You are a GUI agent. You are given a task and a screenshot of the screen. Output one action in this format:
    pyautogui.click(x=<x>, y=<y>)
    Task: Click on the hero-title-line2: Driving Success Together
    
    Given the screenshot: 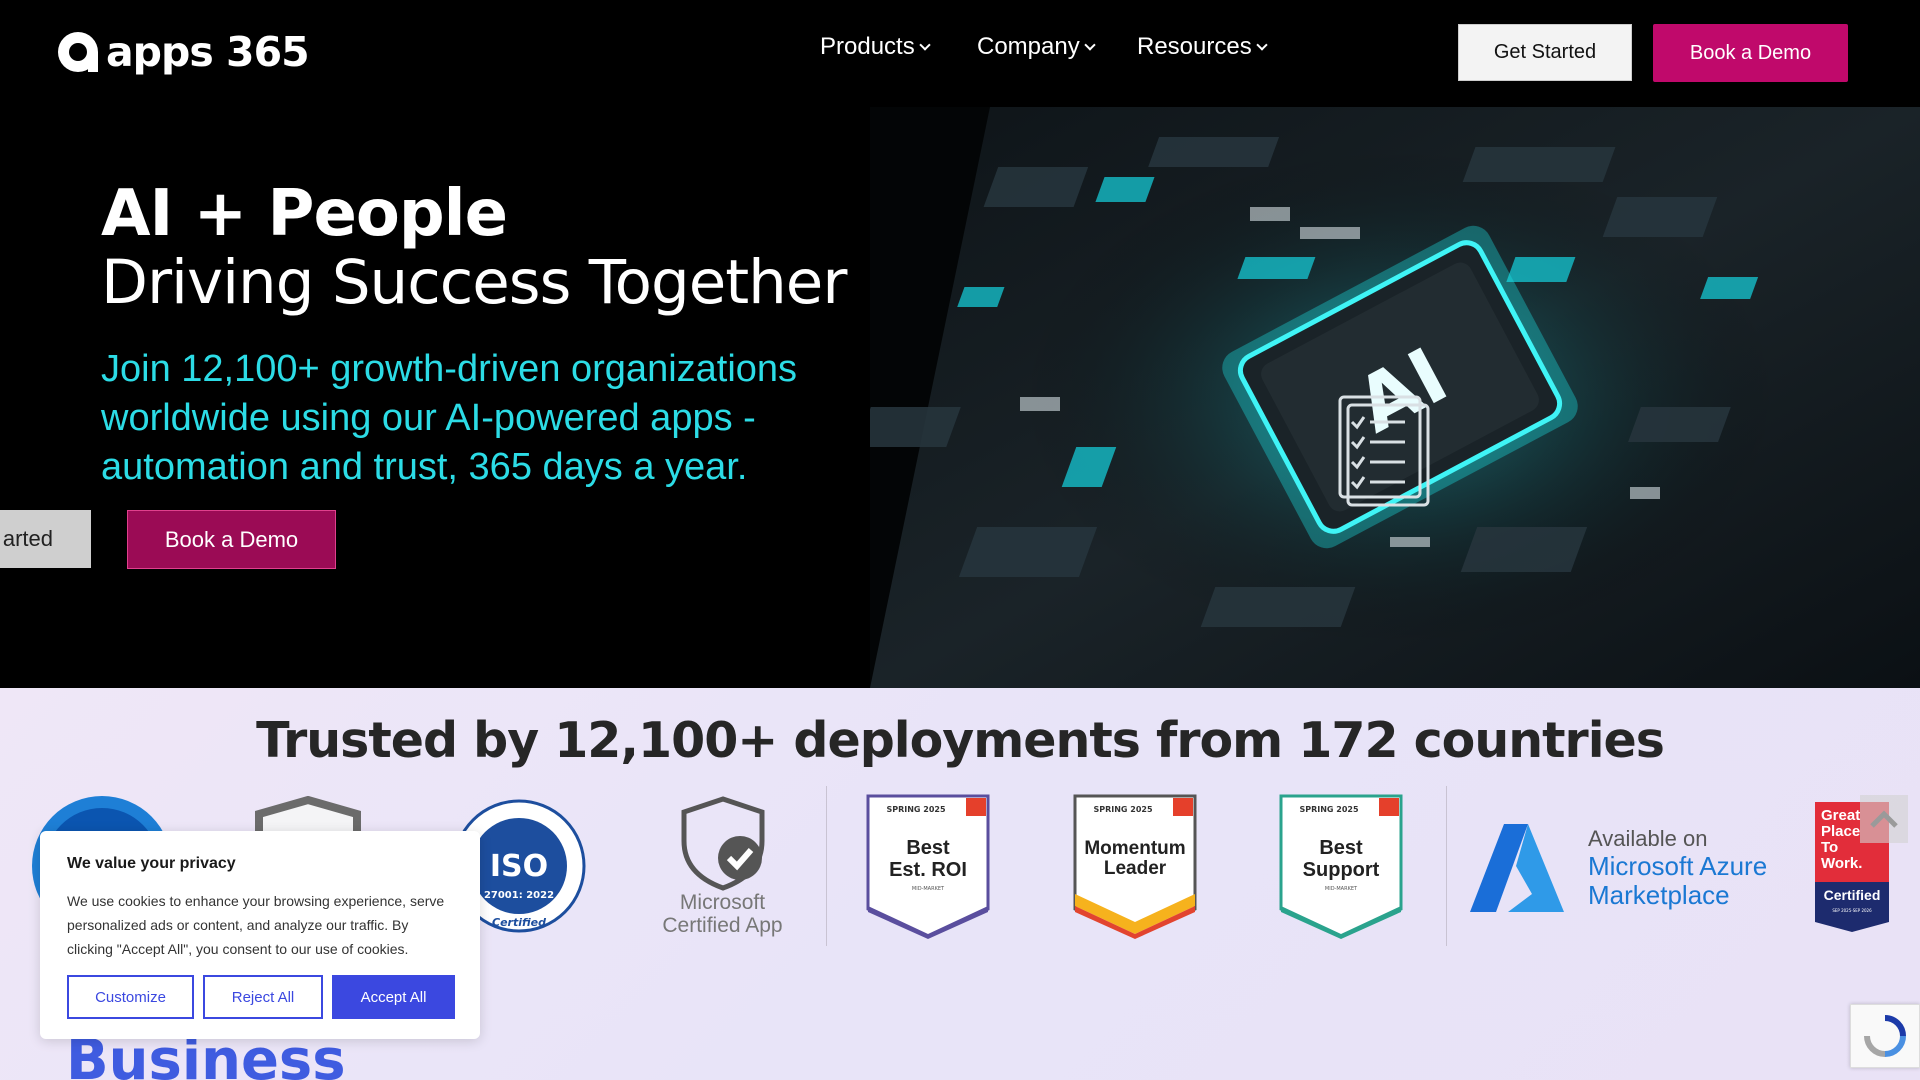 What is the action you would take?
    pyautogui.click(x=474, y=282)
    